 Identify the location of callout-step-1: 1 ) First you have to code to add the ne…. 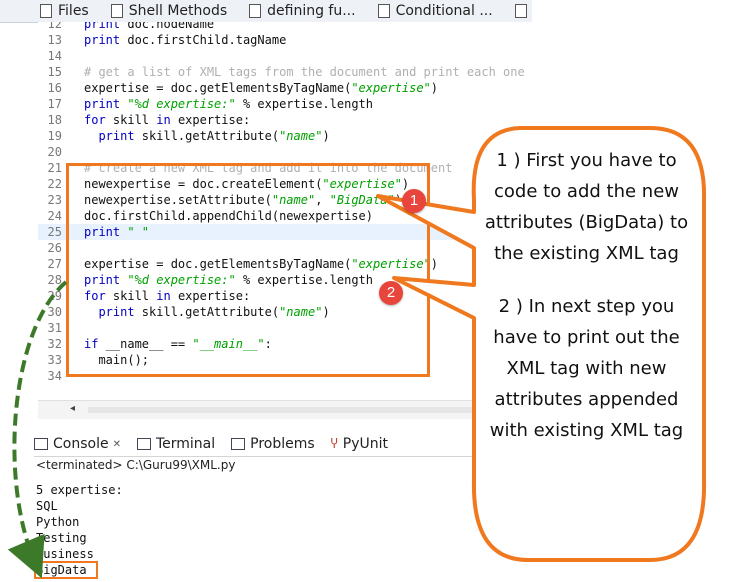
(586, 207).